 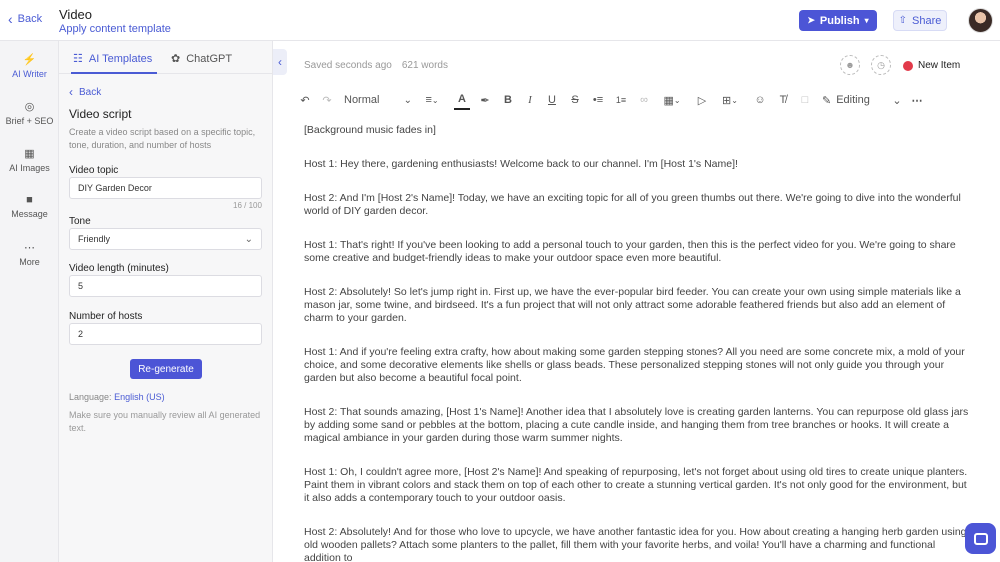 What do you see at coordinates (760, 100) in the screenshot?
I see `emoji-icon: ☺` at bounding box center [760, 100].